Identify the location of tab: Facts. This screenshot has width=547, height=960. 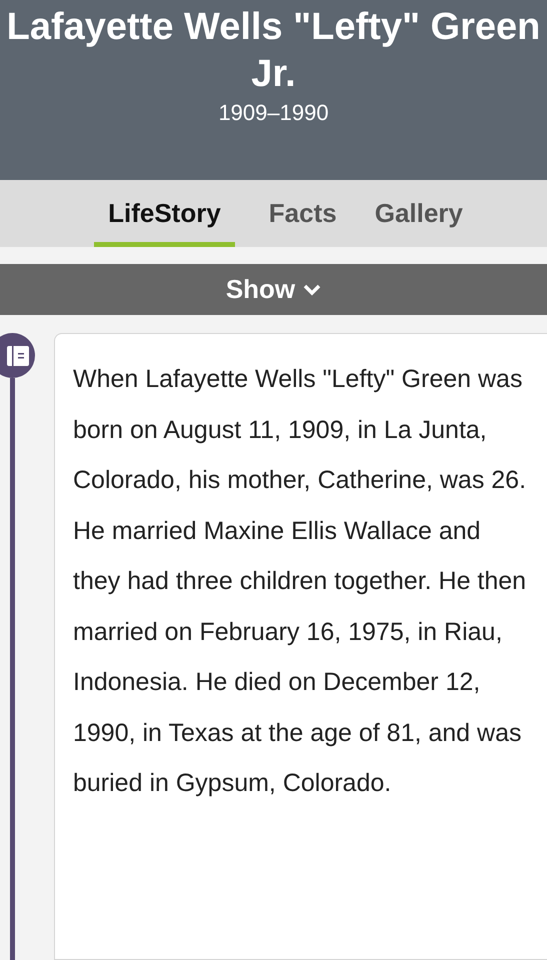
(302, 213).